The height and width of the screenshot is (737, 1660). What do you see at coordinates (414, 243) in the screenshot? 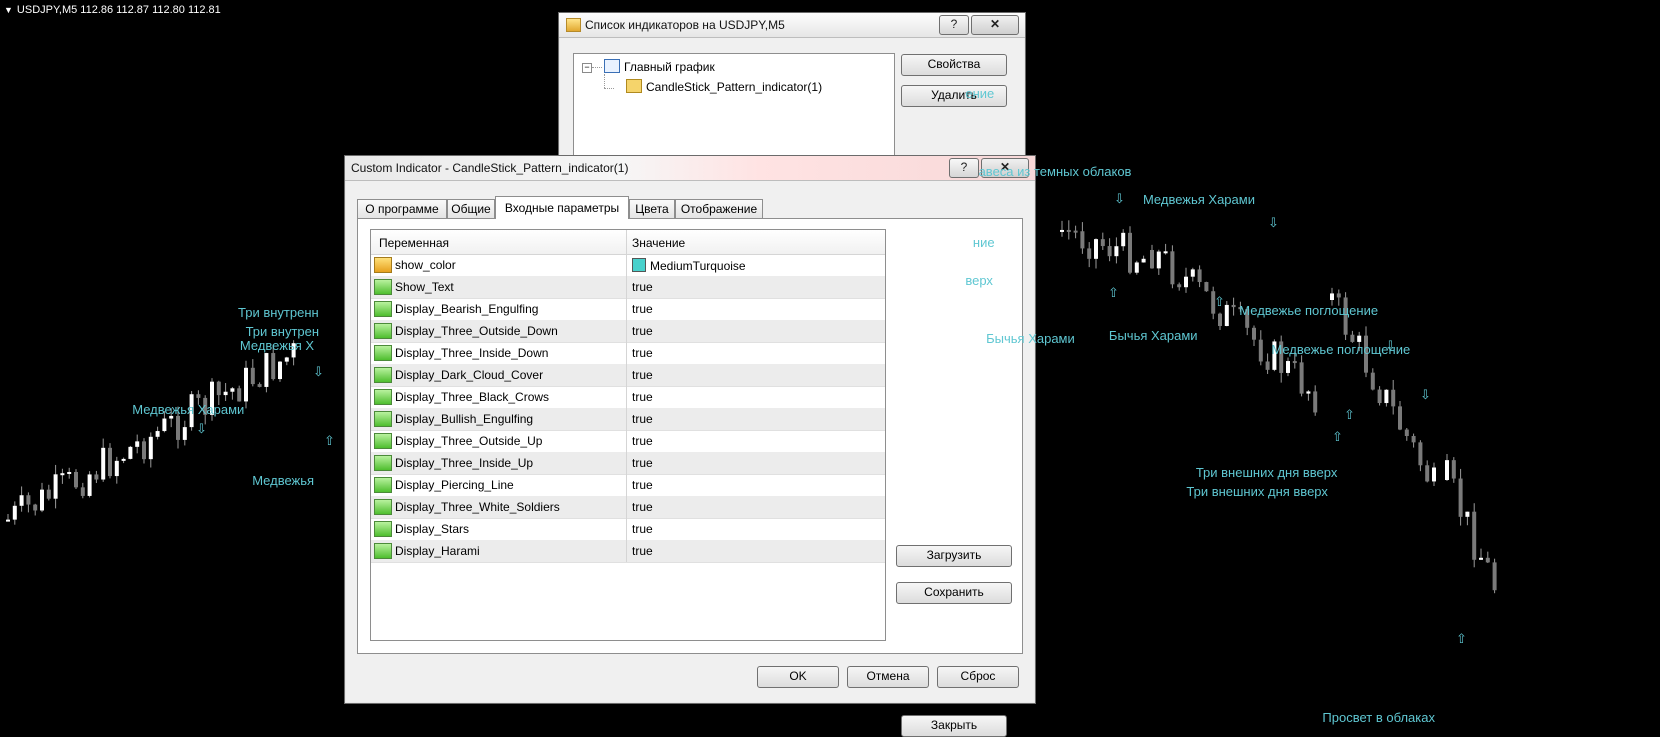
I see `column-header-variable: Переменная` at bounding box center [414, 243].